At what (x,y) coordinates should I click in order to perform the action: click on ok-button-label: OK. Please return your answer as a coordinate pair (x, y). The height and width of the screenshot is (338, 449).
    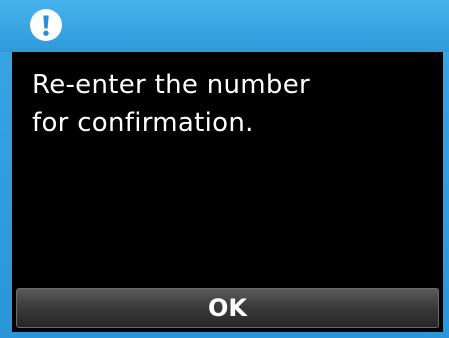
    Looking at the image, I should click on (227, 308).